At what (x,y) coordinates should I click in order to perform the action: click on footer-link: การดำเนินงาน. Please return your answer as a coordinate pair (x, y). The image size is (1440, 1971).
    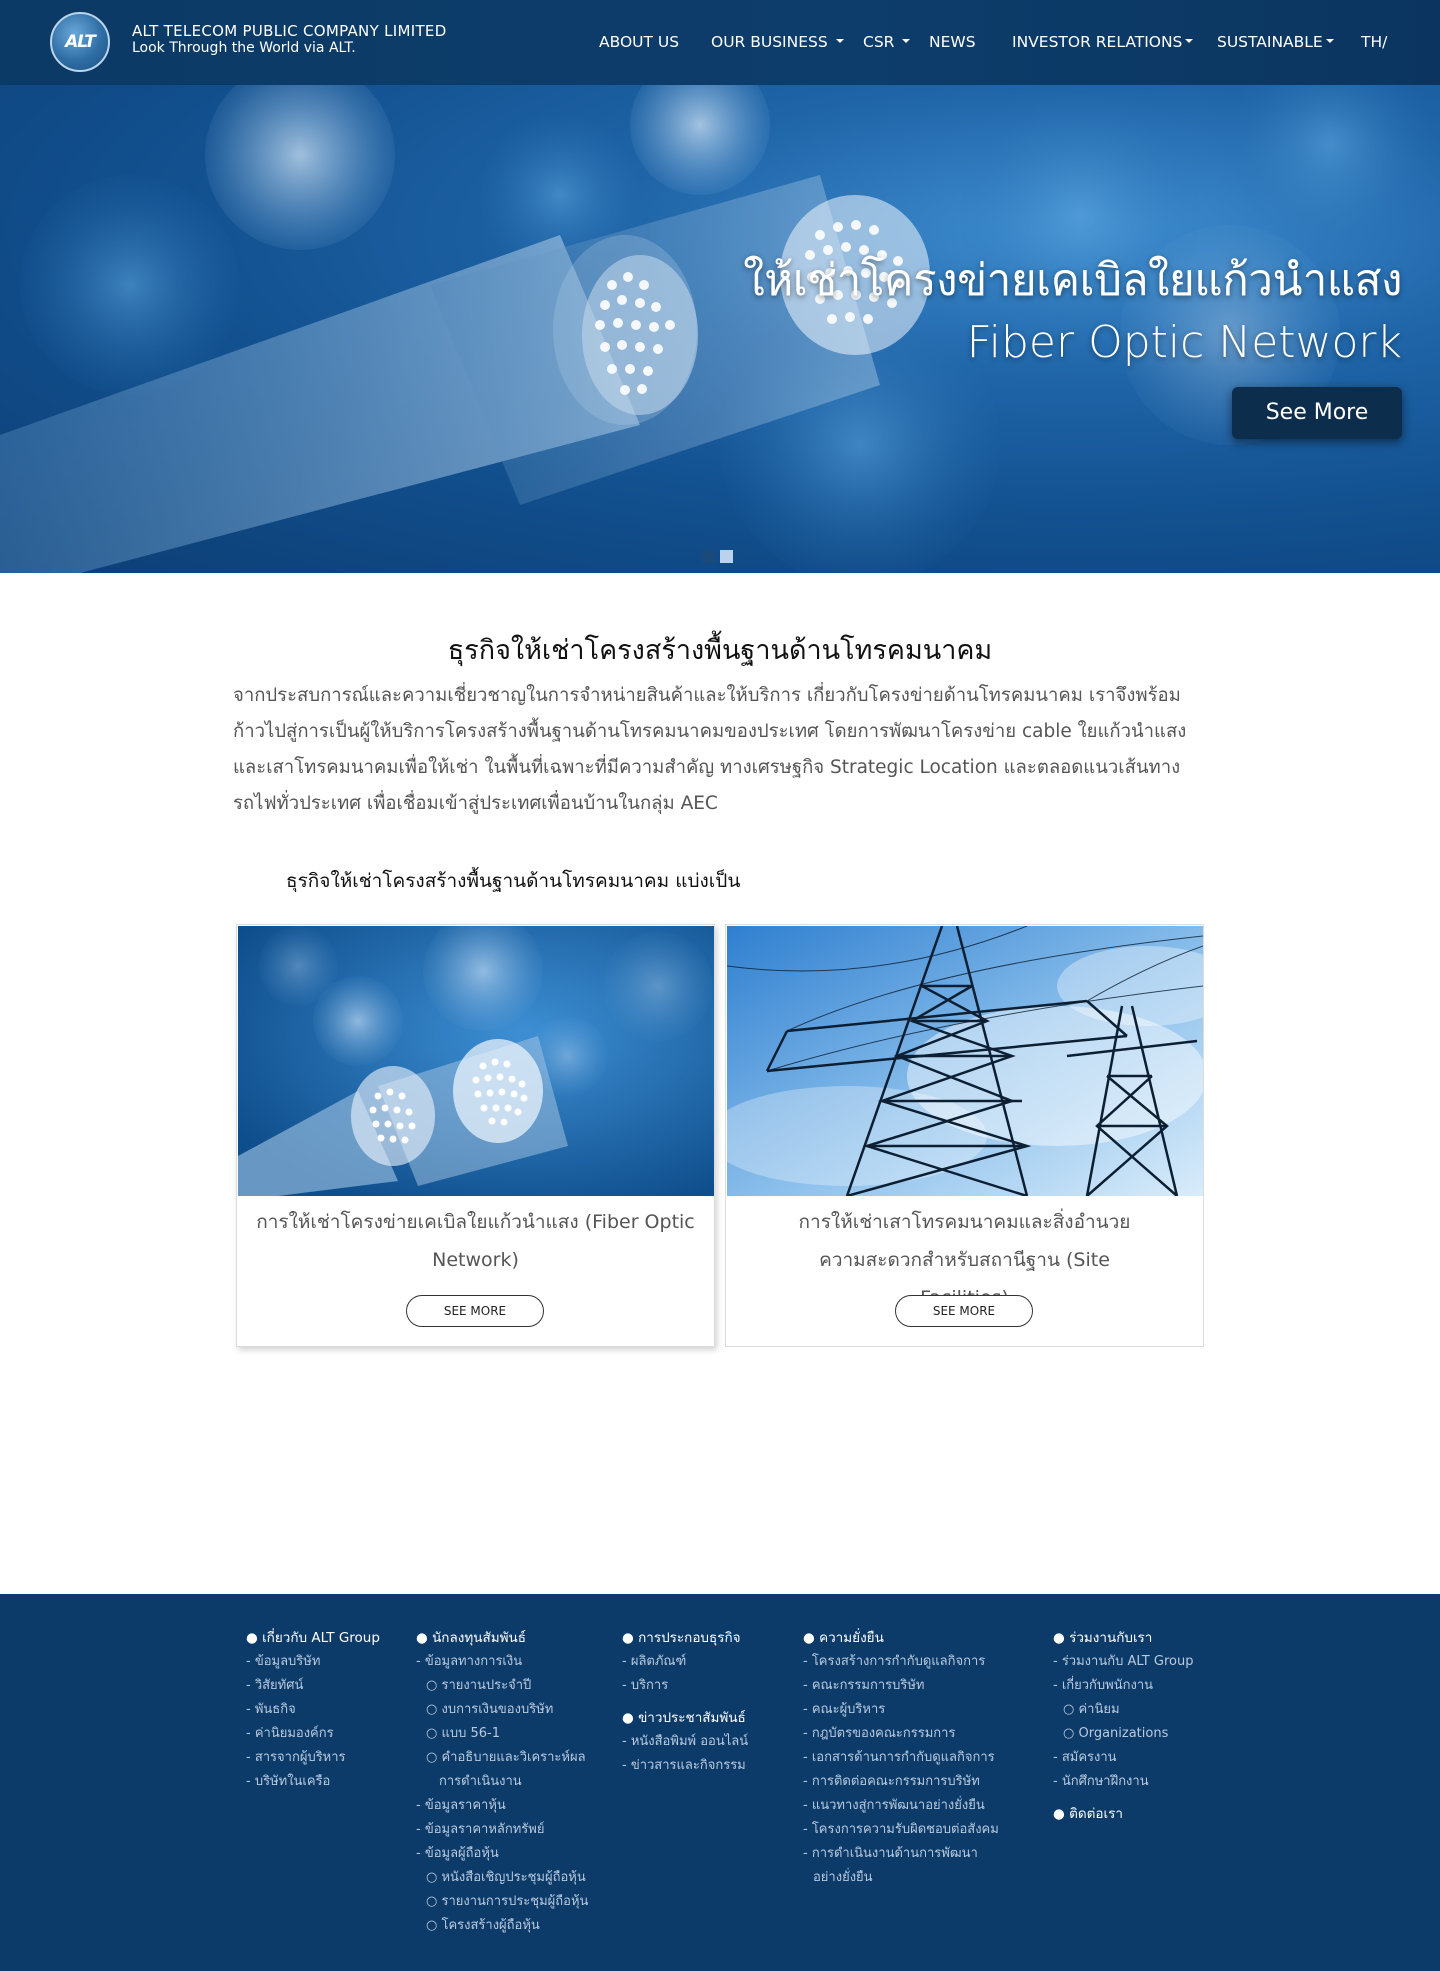
    Looking at the image, I should click on (502, 1782).